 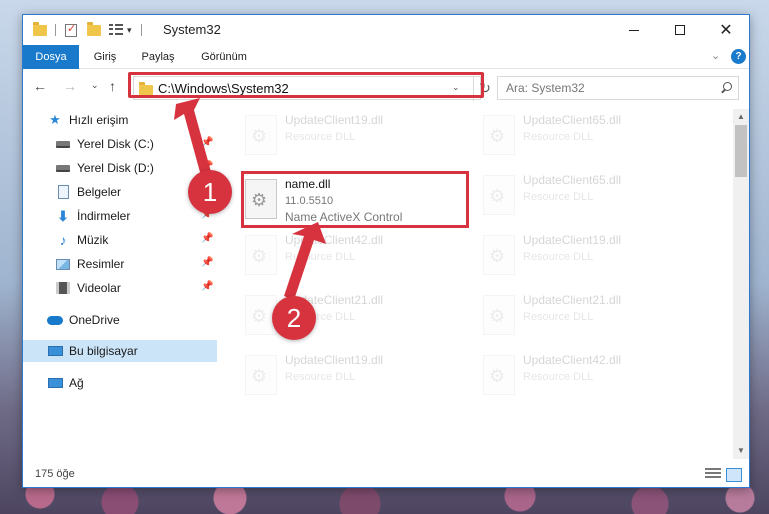 I want to click on file-highlight, so click(x=355, y=199).